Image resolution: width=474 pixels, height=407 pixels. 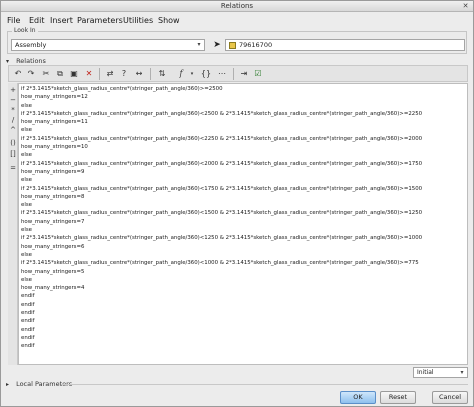 I want to click on verify-icon: ☑, so click(x=258, y=74).